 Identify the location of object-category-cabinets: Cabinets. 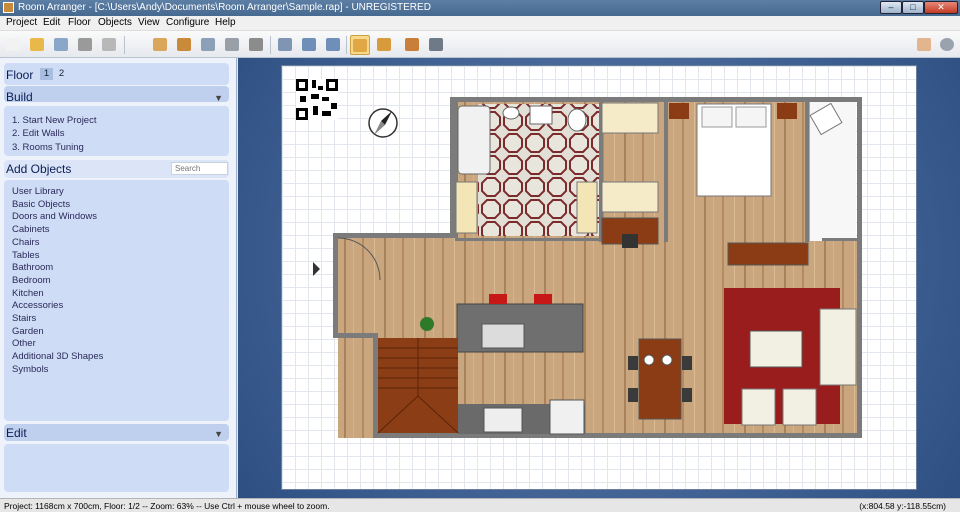
(31, 229).